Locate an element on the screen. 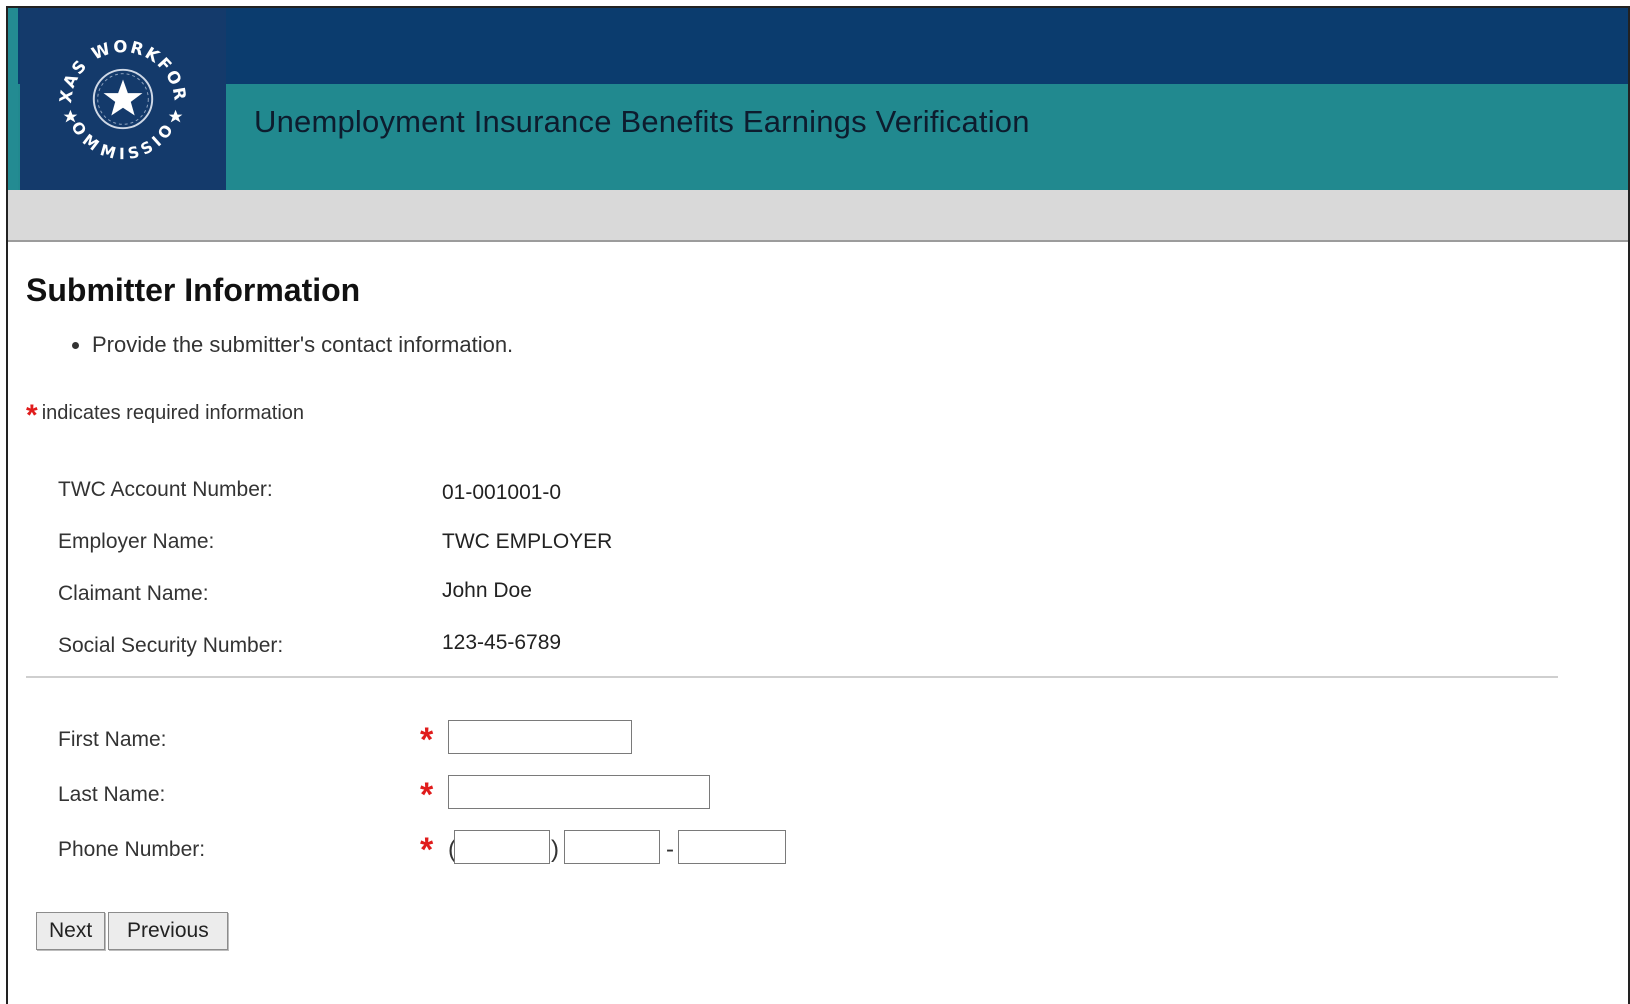  page-title: Submitter Information is located at coordinates (193, 290).